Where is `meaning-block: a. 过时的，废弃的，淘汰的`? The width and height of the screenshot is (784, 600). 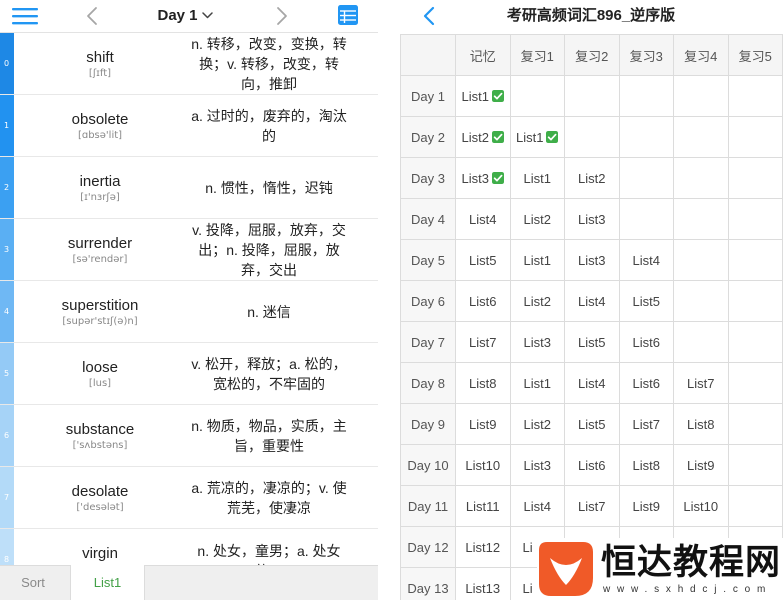
meaning-block: a. 过时的，废弃的，淘汰的 is located at coordinates (269, 125).